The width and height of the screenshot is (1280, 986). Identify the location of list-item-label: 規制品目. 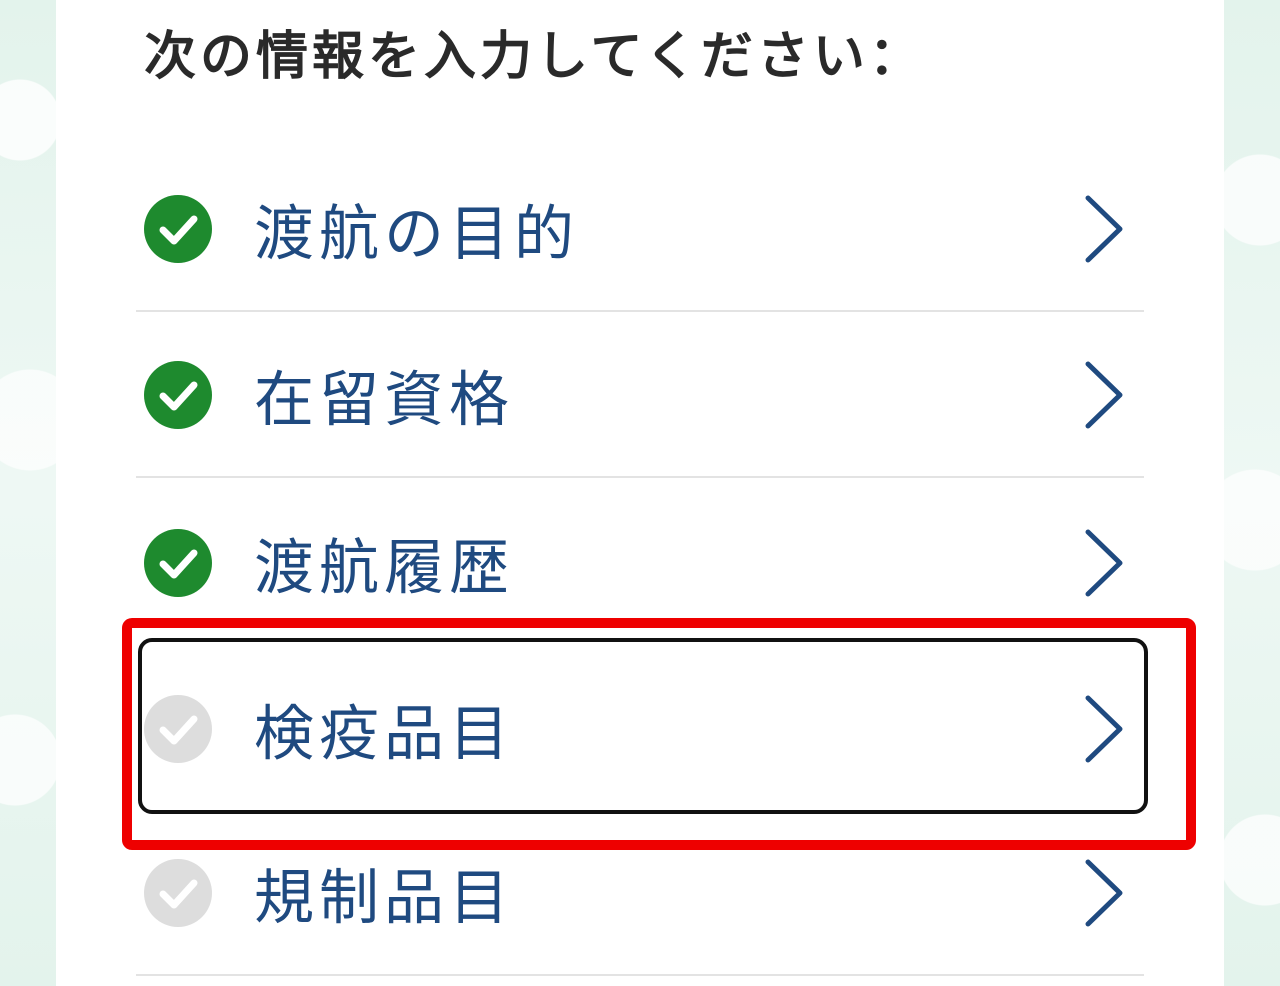
(384, 898).